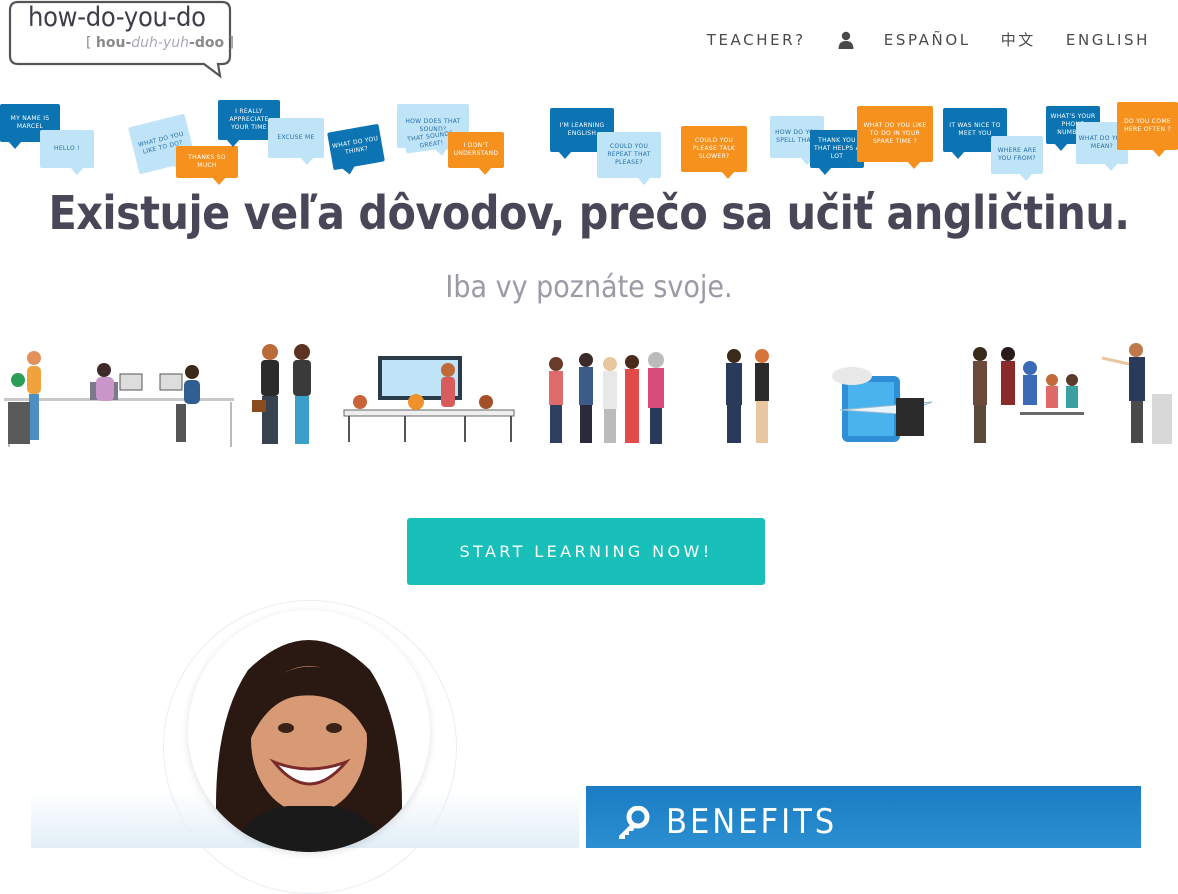  Describe the element at coordinates (927, 40) in the screenshot. I see `nav-espanol: ESPAÑOL` at that location.